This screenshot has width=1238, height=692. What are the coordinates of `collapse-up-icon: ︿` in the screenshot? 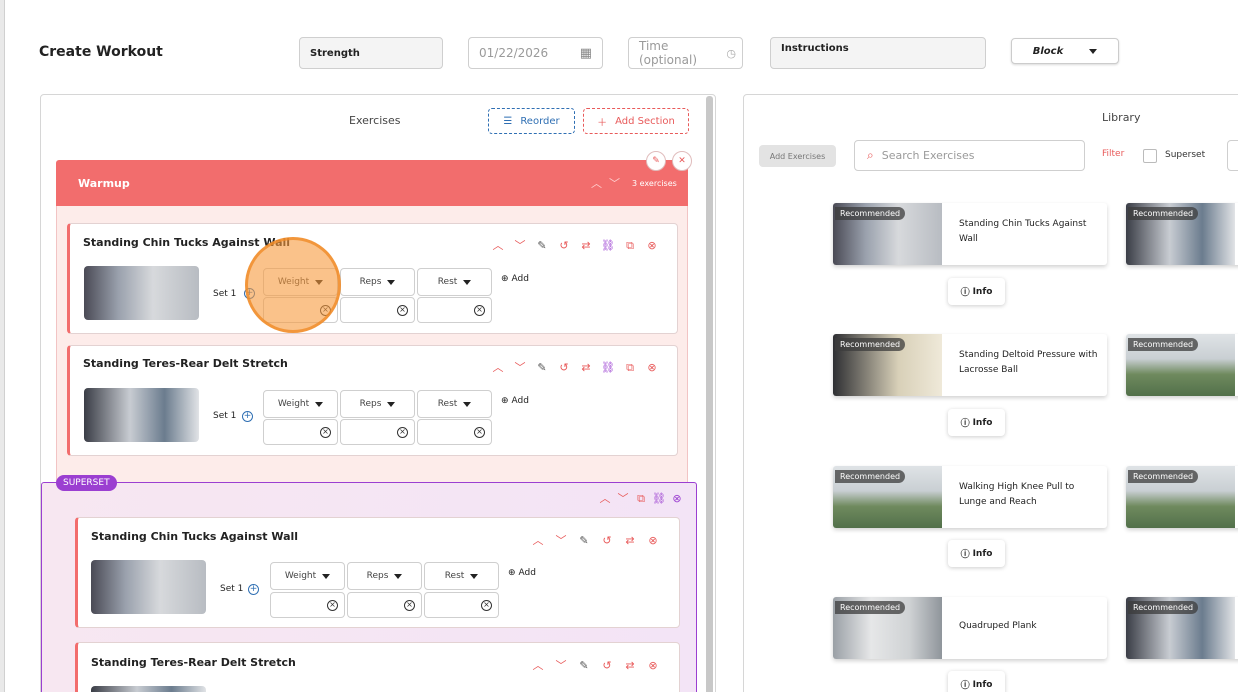 It's located at (596, 183).